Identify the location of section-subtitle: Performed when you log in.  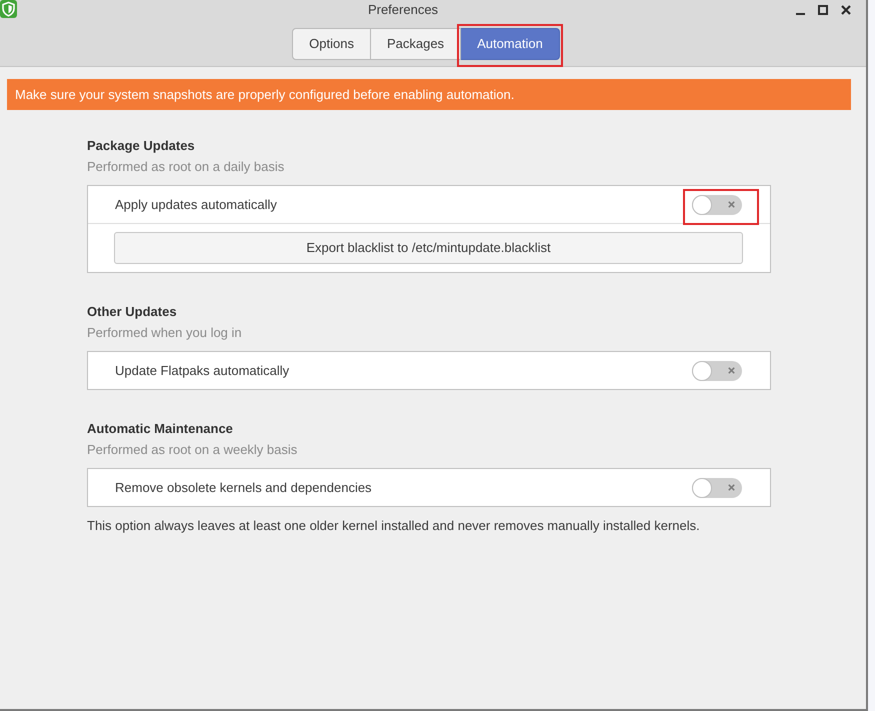
(165, 333).